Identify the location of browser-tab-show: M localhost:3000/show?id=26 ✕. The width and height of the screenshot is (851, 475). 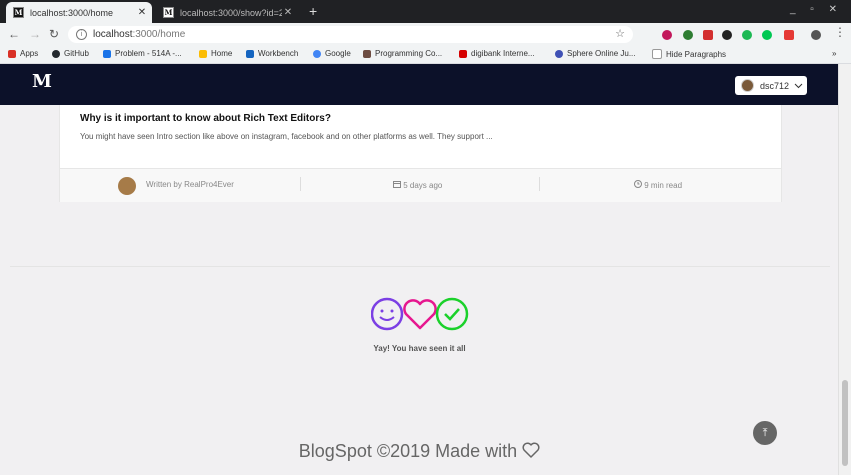
(227, 12).